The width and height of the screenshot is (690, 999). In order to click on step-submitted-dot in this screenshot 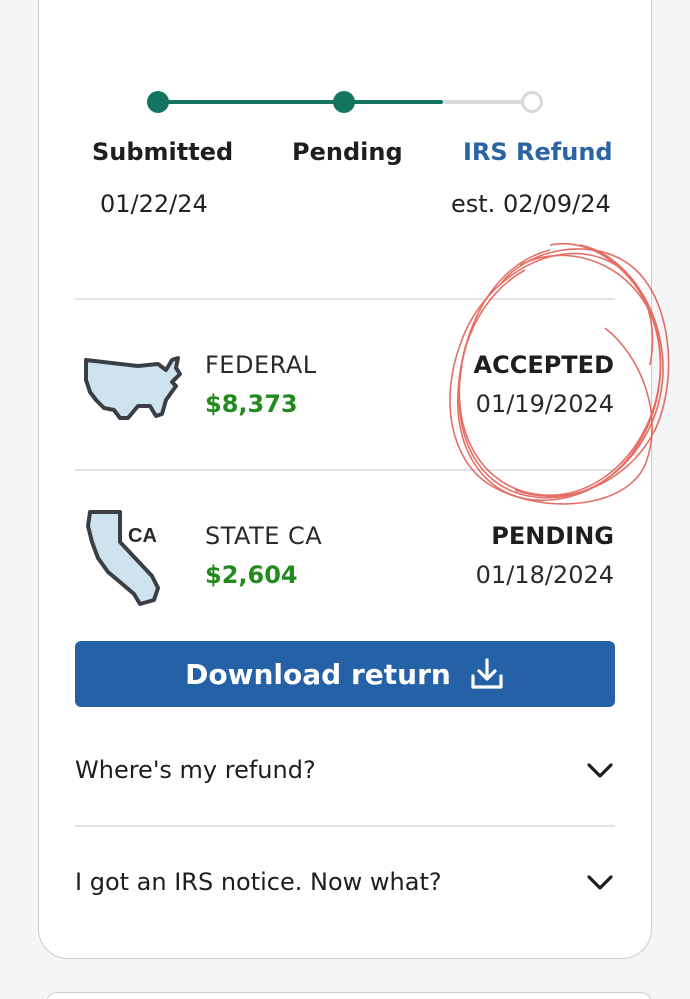, I will do `click(158, 102)`.